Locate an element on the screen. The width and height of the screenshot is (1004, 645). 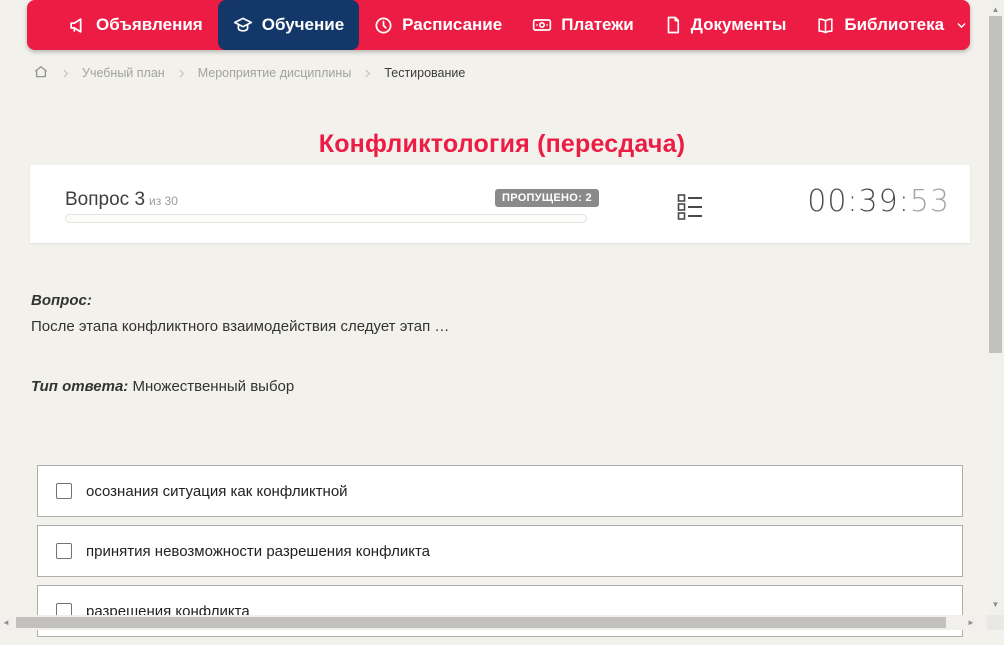
answer-option-label: осознания ситуация как конфликтной is located at coordinates (217, 491).